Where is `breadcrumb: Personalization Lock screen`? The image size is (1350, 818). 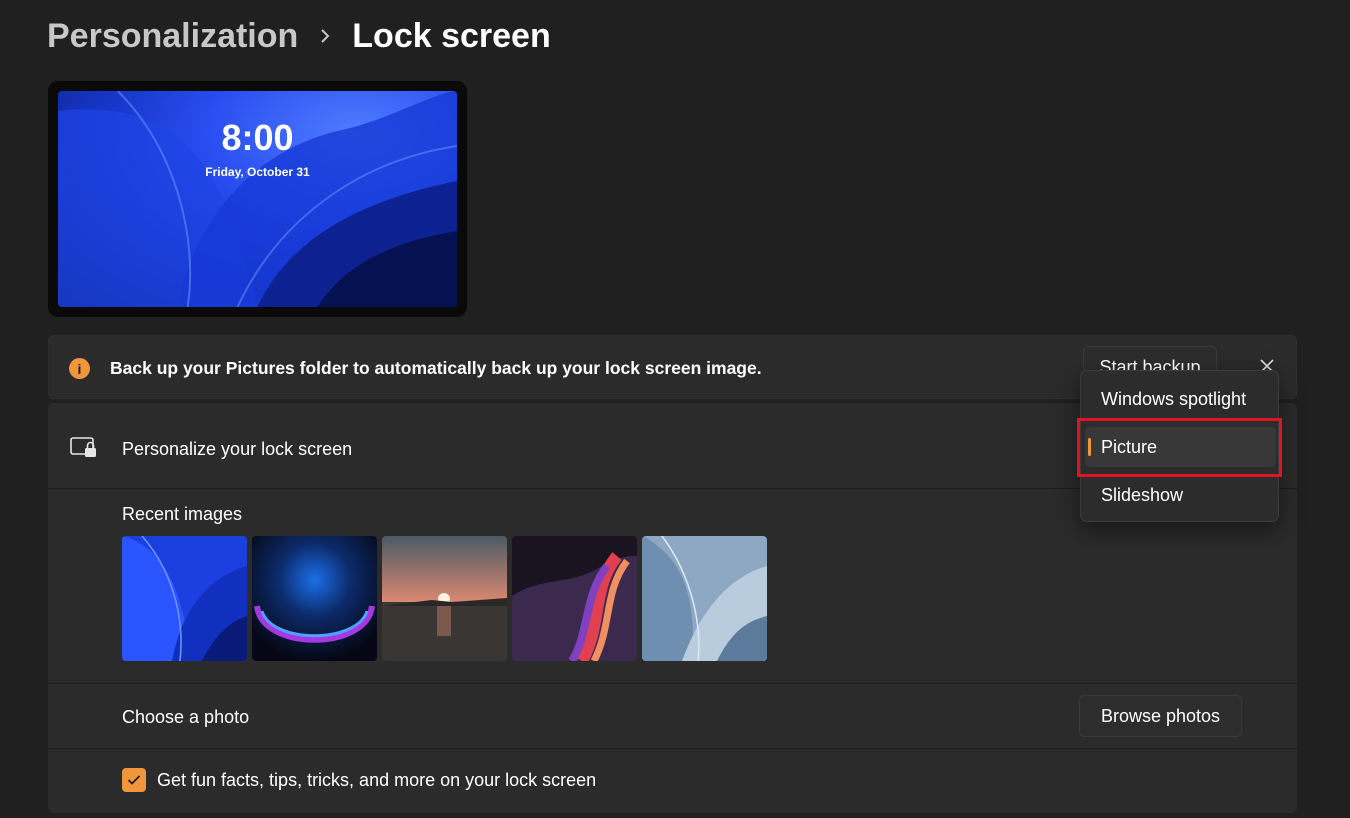 breadcrumb: Personalization Lock screen is located at coordinates (299, 36).